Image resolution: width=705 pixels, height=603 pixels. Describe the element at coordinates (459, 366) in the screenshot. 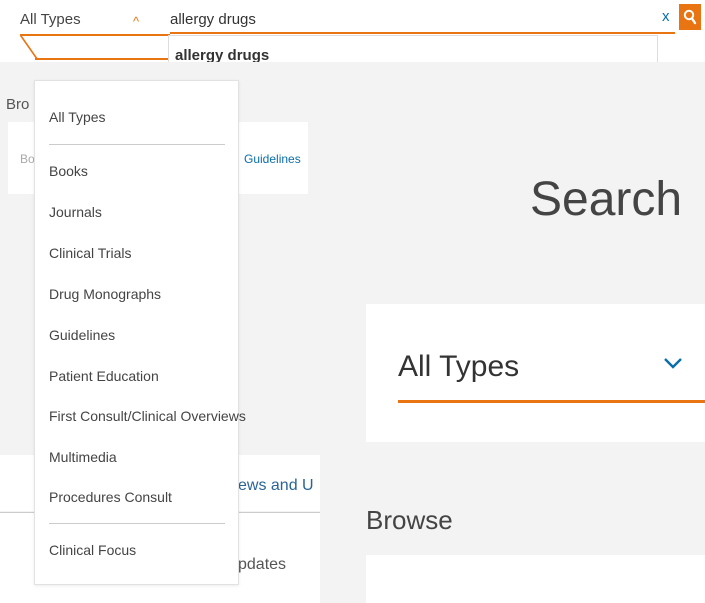

I see `main-type-select-label: All Types` at that location.